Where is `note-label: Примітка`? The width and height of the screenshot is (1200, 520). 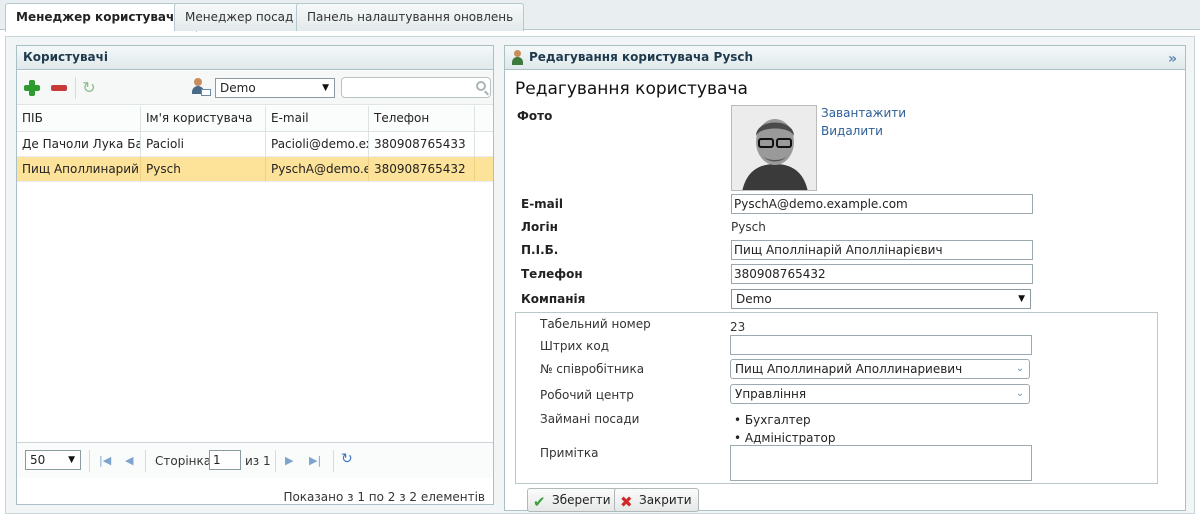 note-label: Примітка is located at coordinates (569, 453).